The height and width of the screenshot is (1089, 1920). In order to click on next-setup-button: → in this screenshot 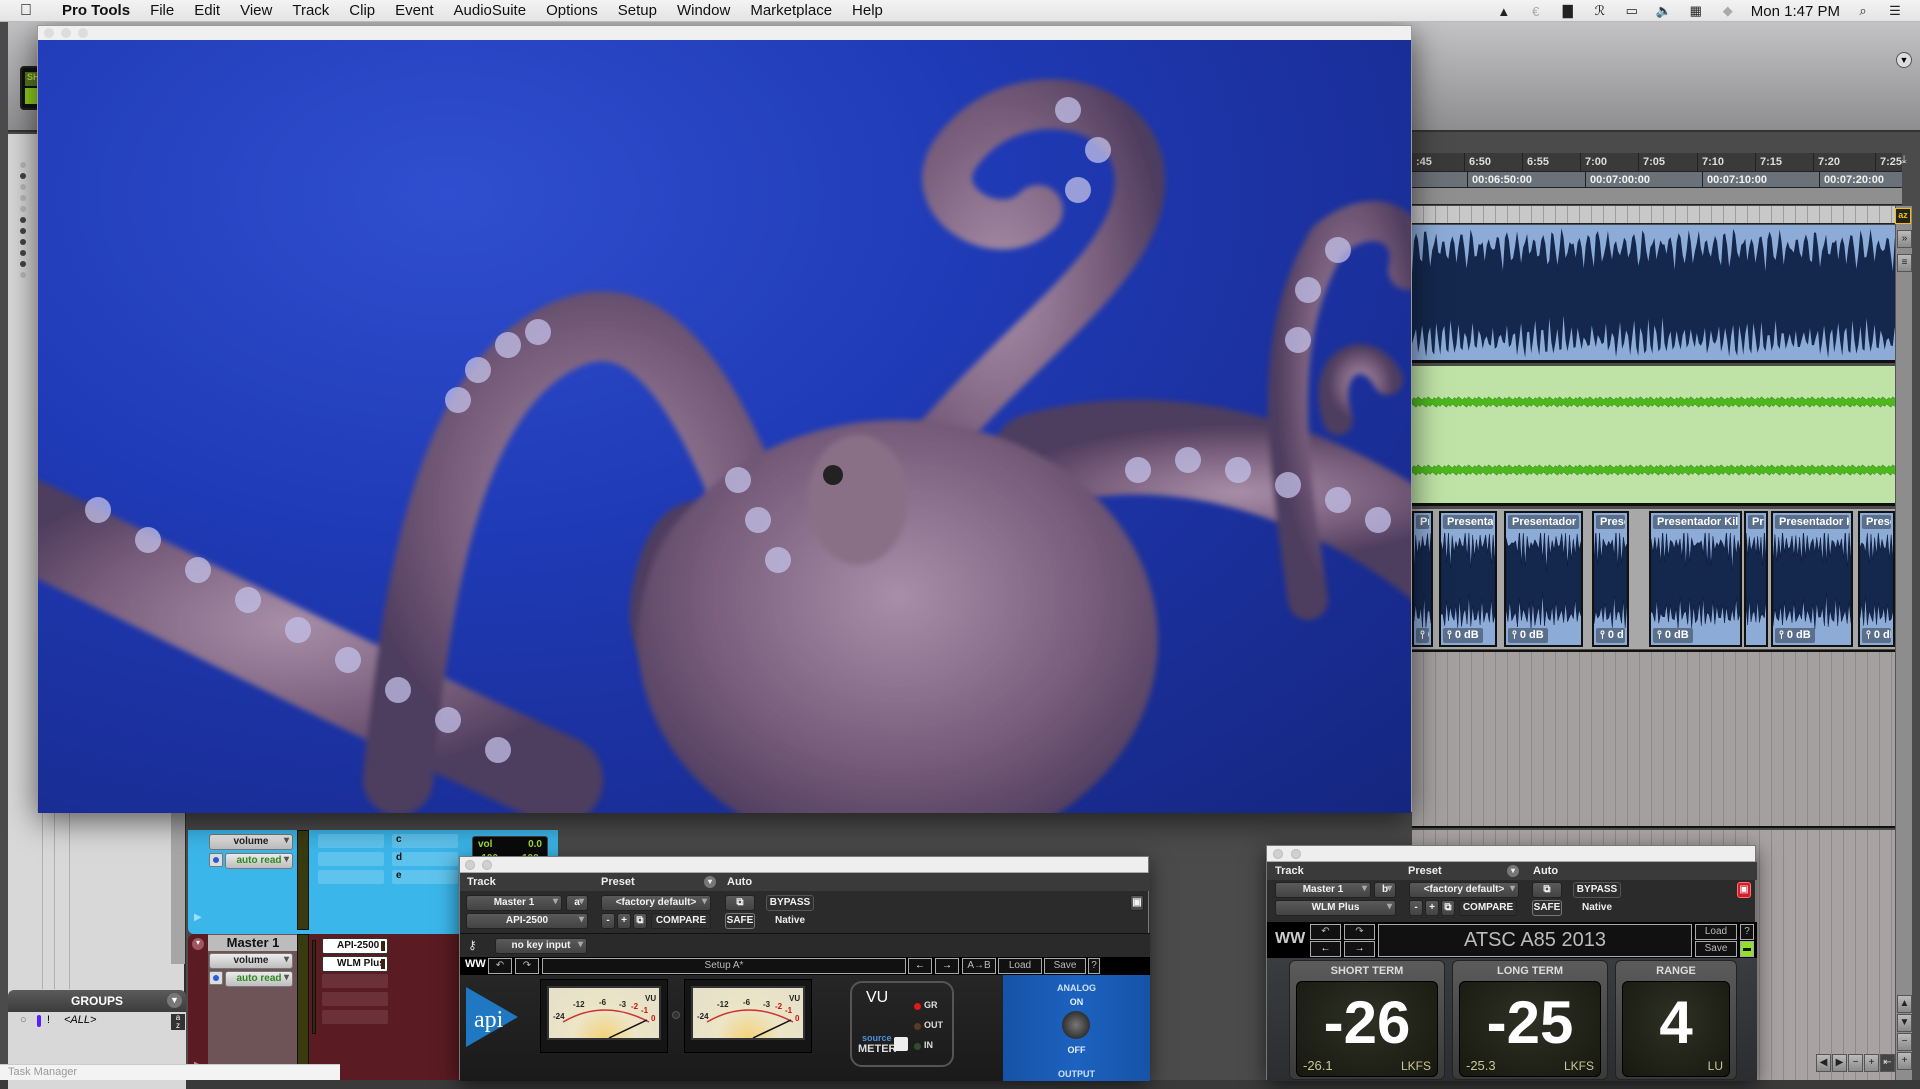, I will do `click(1359, 949)`.